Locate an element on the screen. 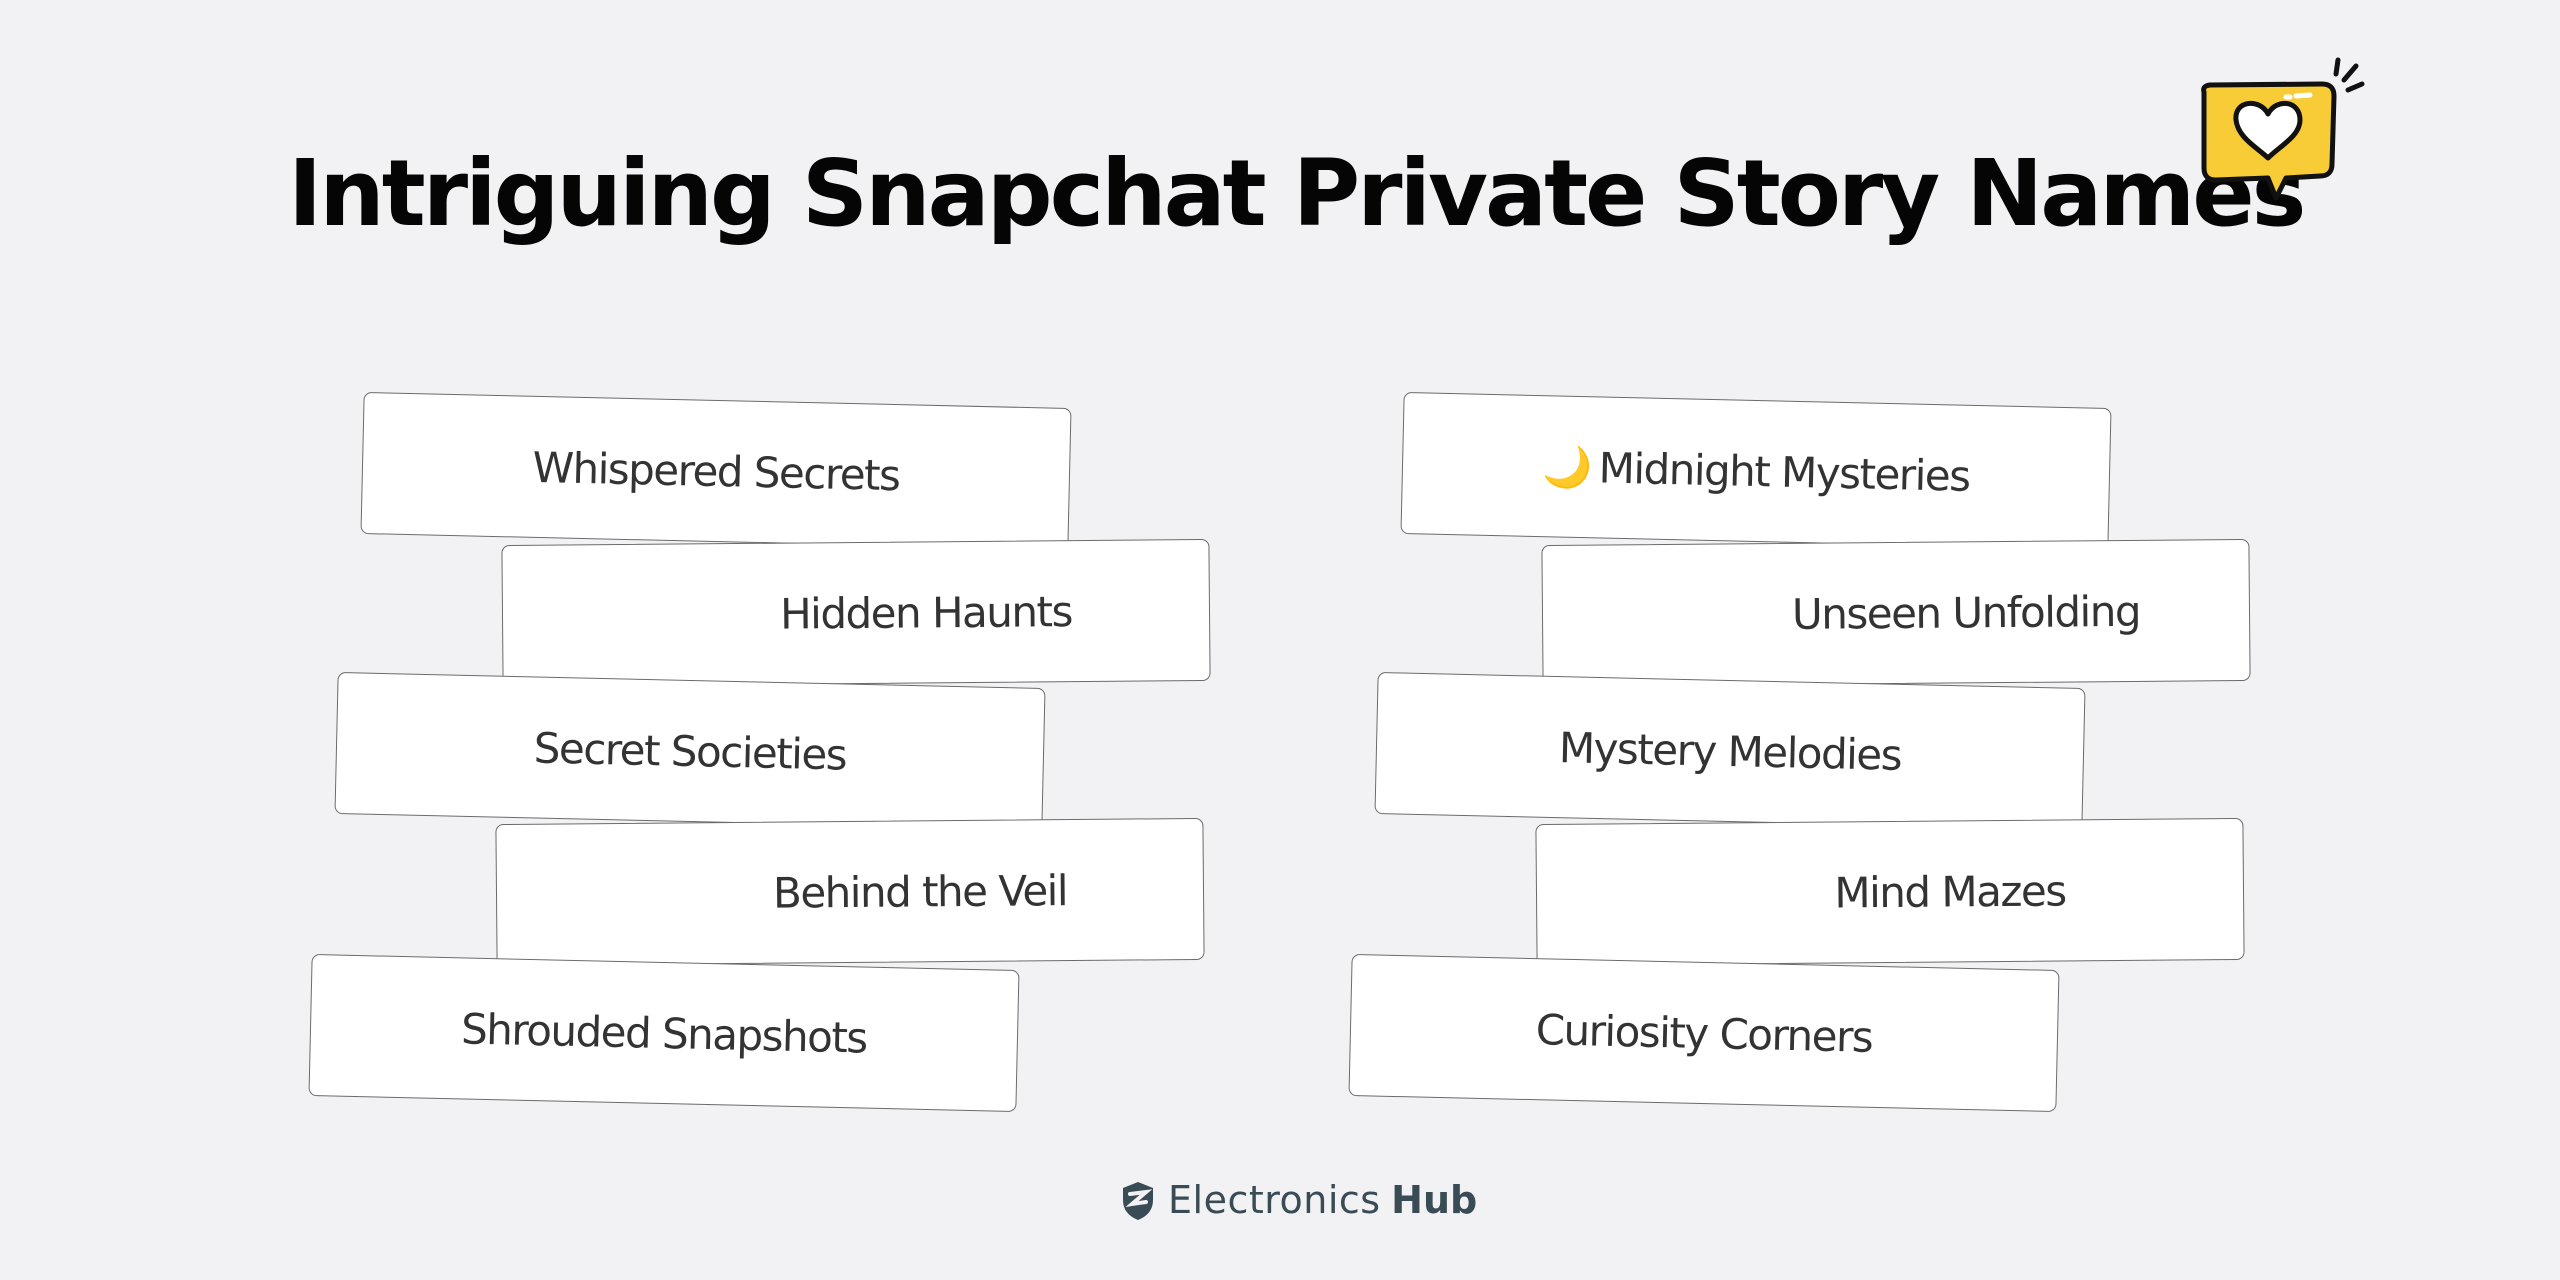 Image resolution: width=2560 pixels, height=1280 pixels. story-name-label: Whispered Secrets is located at coordinates (716, 471).